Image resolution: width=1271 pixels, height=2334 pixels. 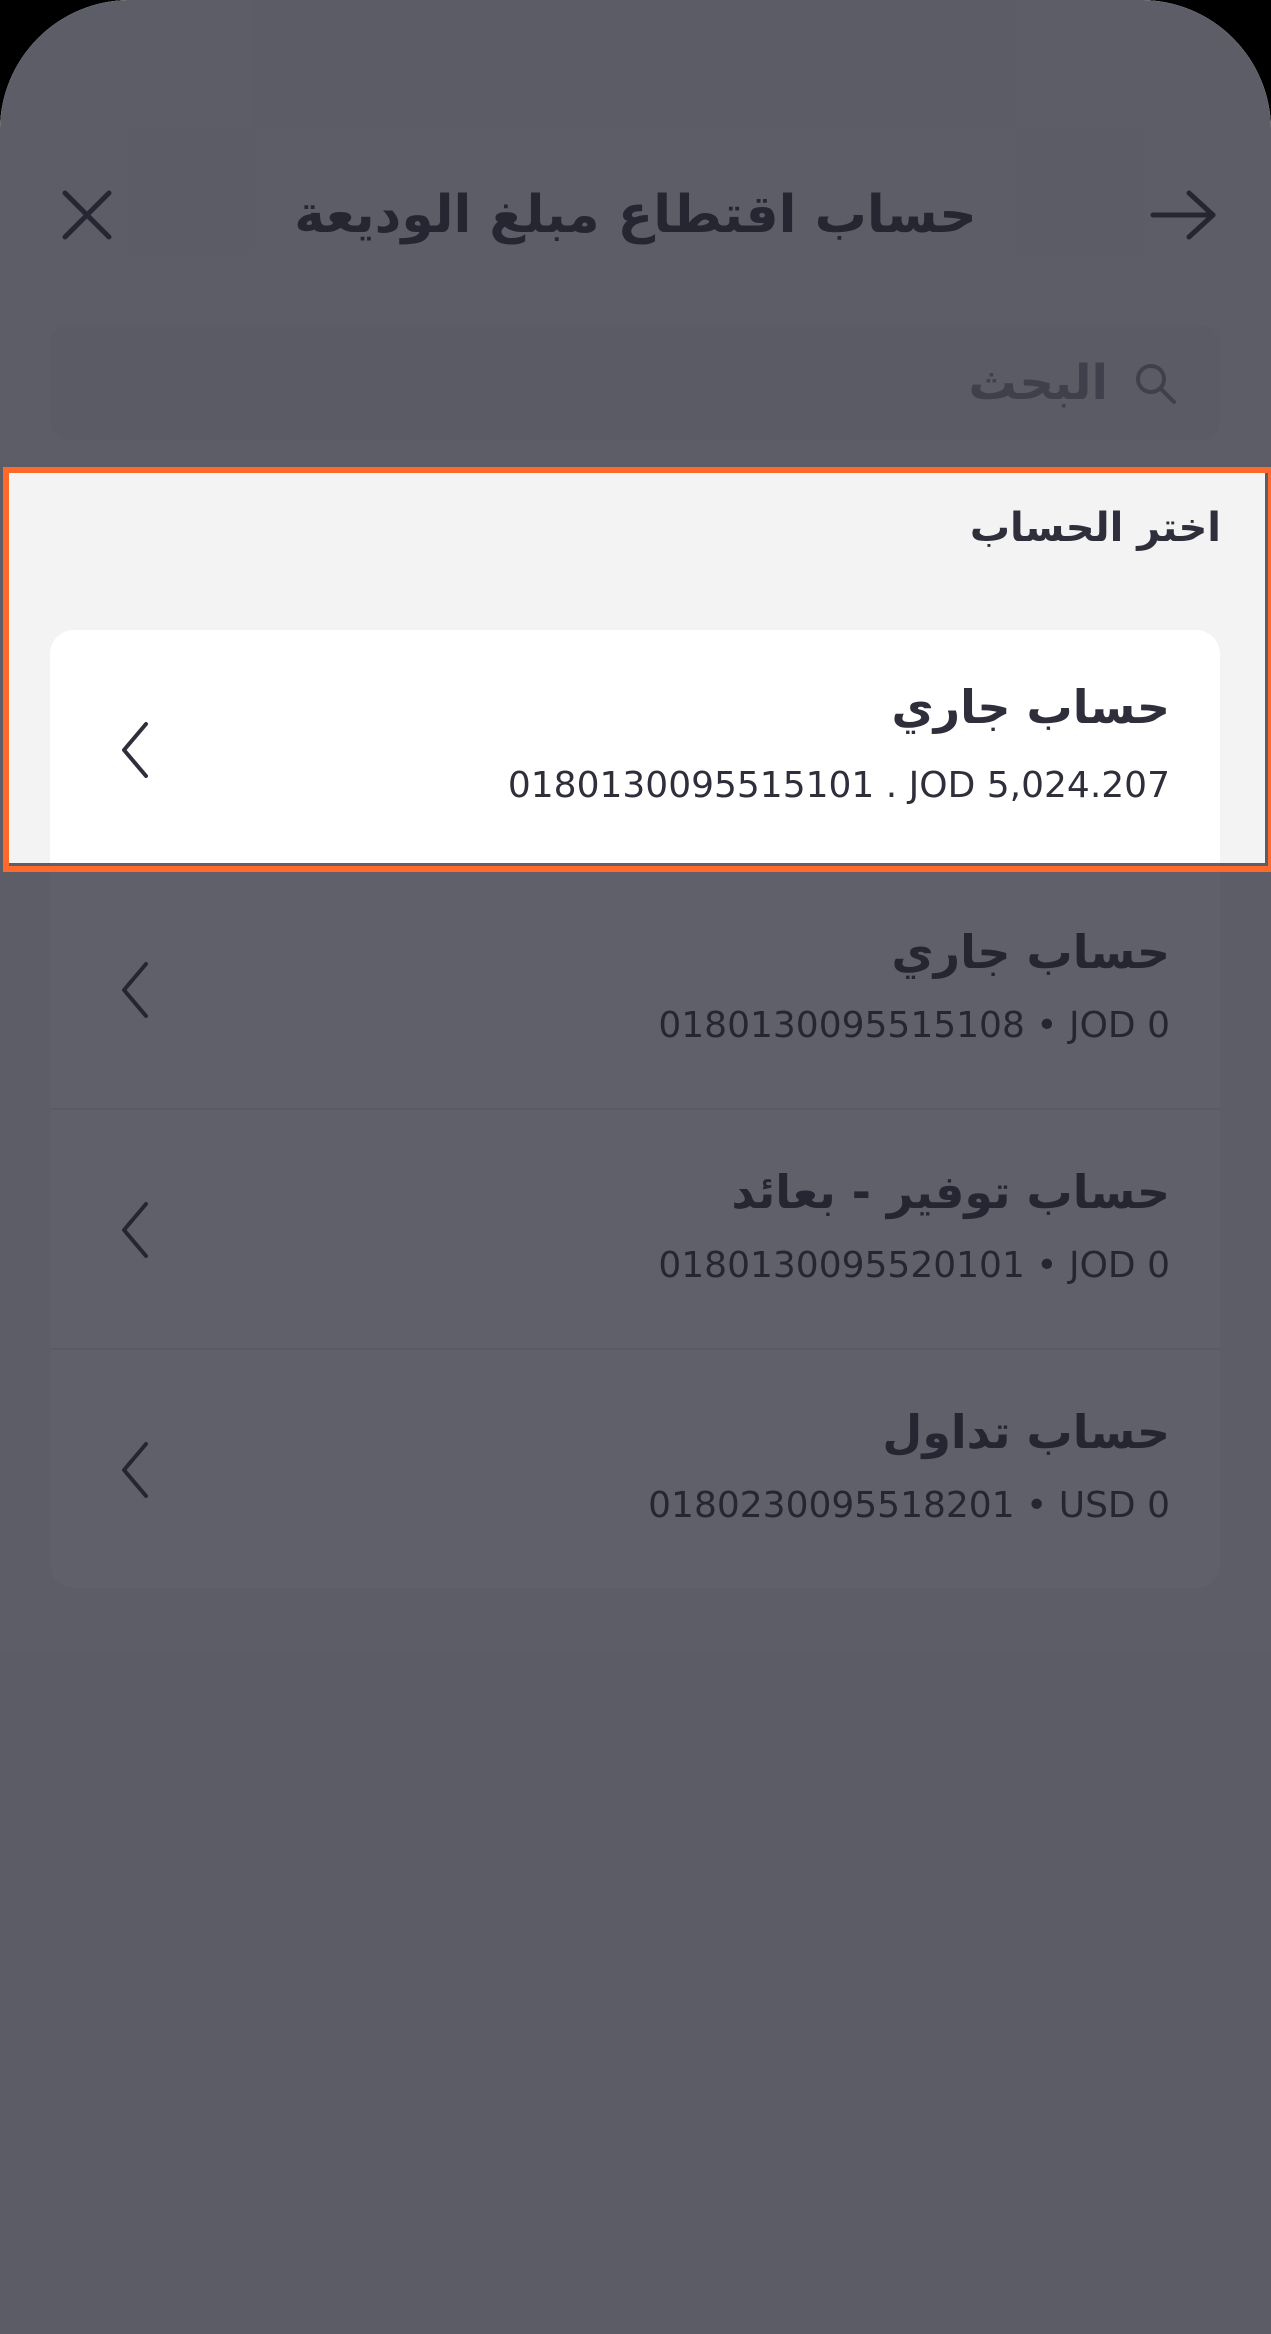 I want to click on header: حساب اقتطاع مبلغ الوديعة, so click(x=635, y=160).